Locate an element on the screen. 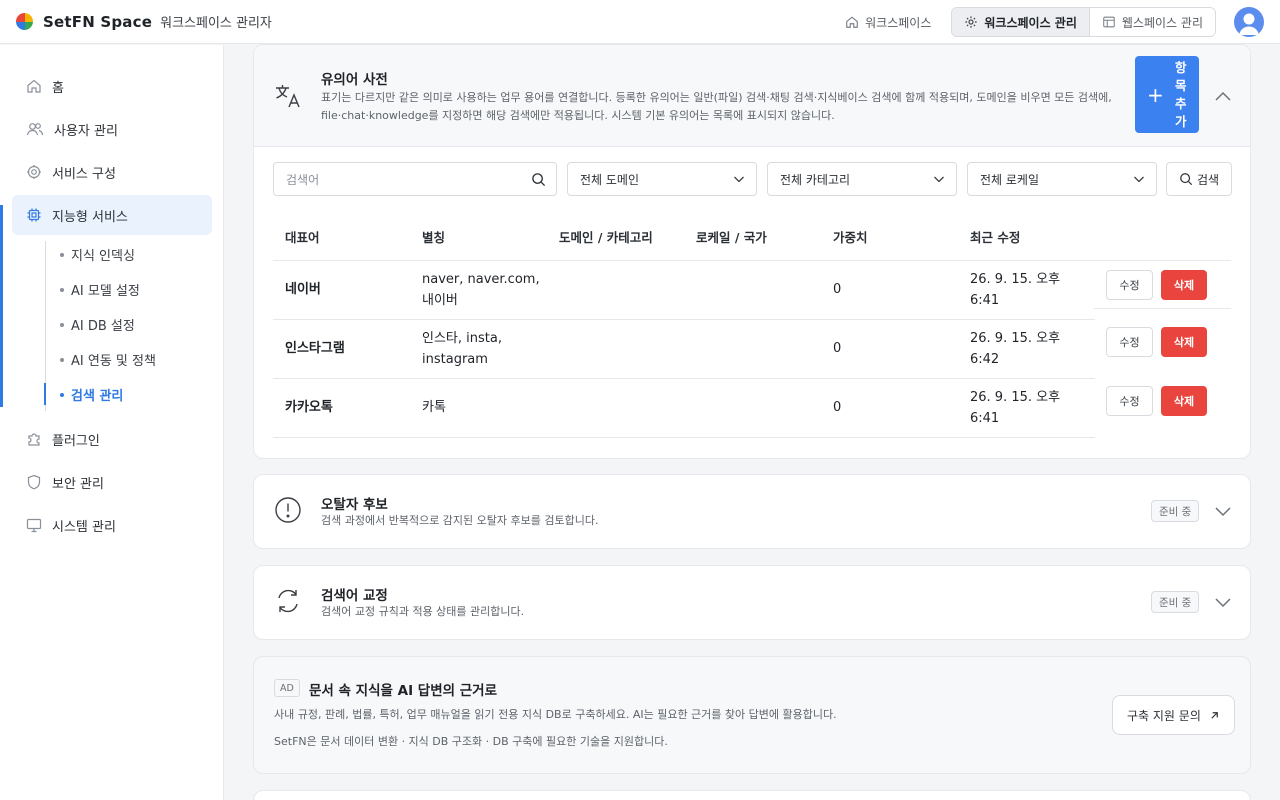  workspace-link-label: 워크스페이스 is located at coordinates (898, 22).